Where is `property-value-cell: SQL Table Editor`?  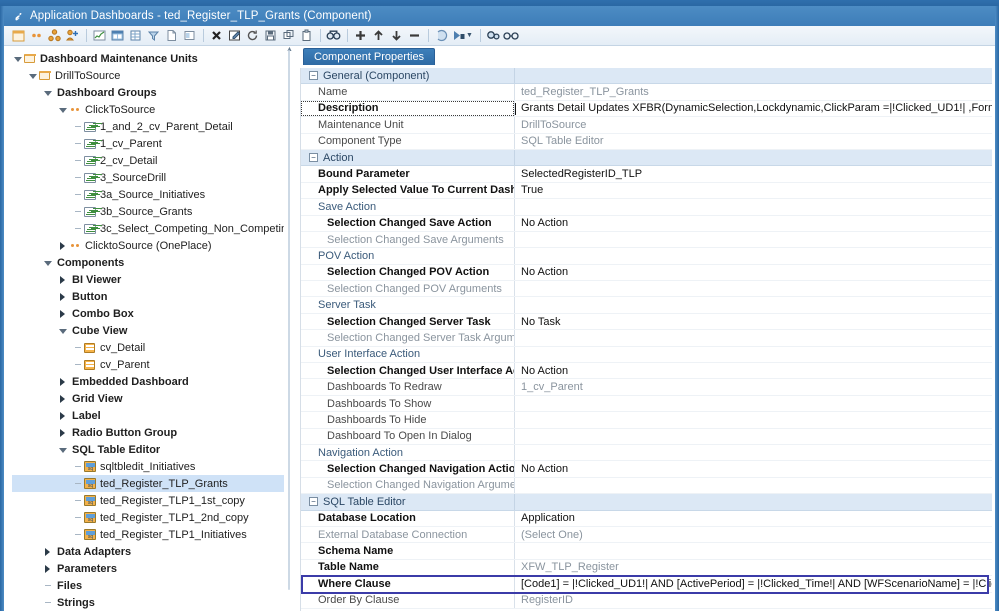 property-value-cell: SQL Table Editor is located at coordinates (753, 141).